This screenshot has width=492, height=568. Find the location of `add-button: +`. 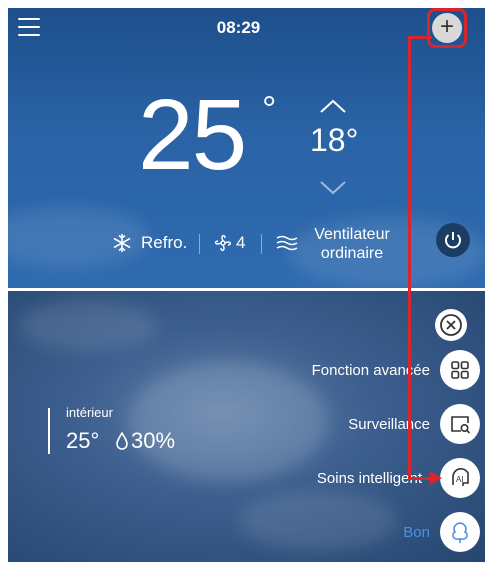

add-button: + is located at coordinates (447, 28).